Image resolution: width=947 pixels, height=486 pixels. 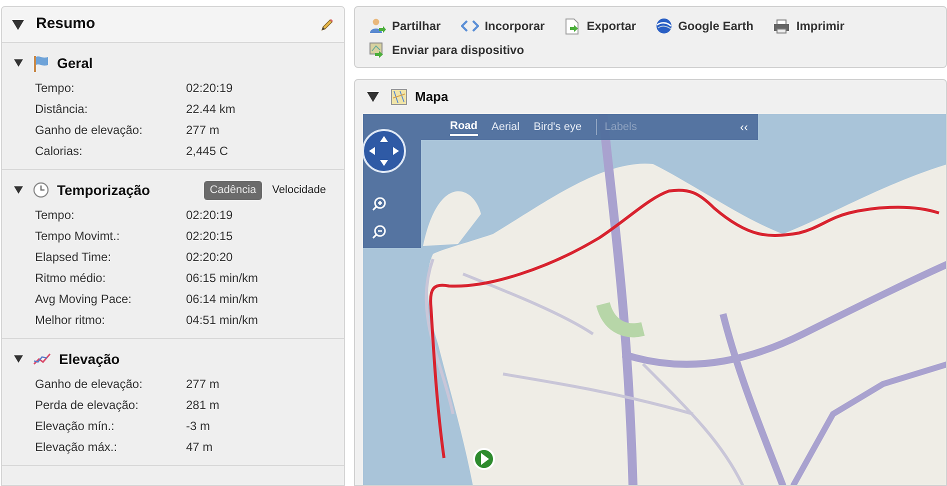 What do you see at coordinates (42, 359) in the screenshot?
I see `line-chart-icon` at bounding box center [42, 359].